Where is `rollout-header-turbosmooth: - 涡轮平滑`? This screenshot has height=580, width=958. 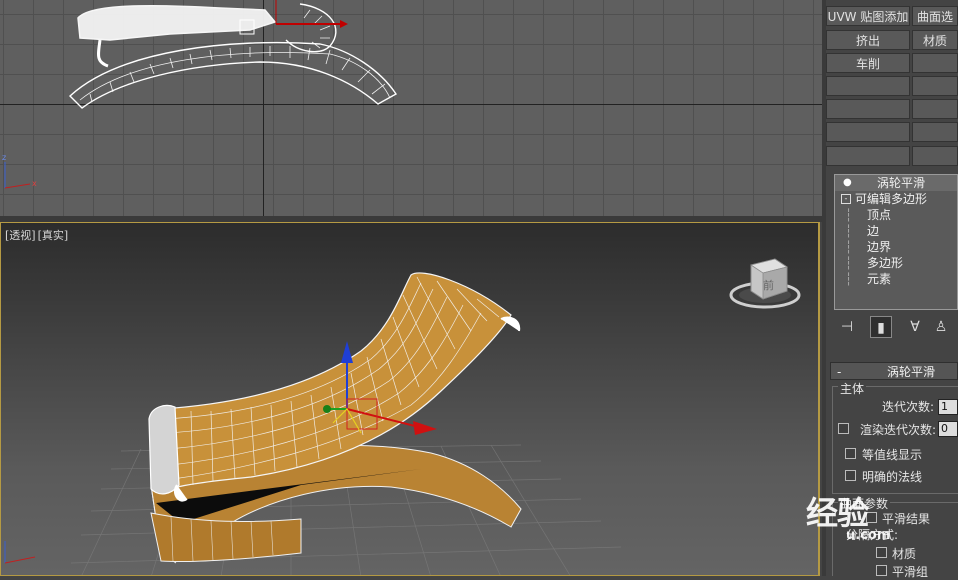 rollout-header-turbosmooth: - 涡轮平滑 is located at coordinates (894, 371).